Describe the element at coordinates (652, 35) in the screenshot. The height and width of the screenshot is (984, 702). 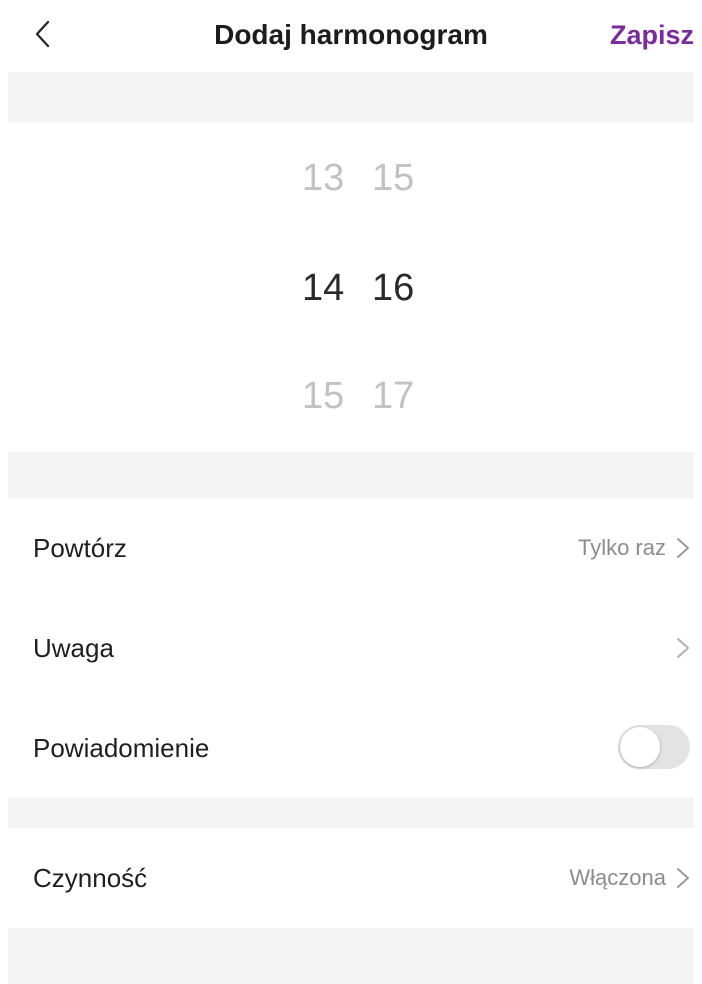
I see `save-button: Zapisz` at that location.